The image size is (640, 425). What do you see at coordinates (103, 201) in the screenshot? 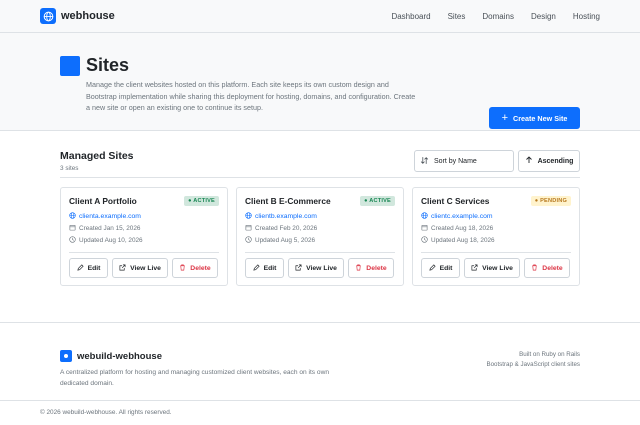
I see `site-title: Client A Portfolio` at bounding box center [103, 201].